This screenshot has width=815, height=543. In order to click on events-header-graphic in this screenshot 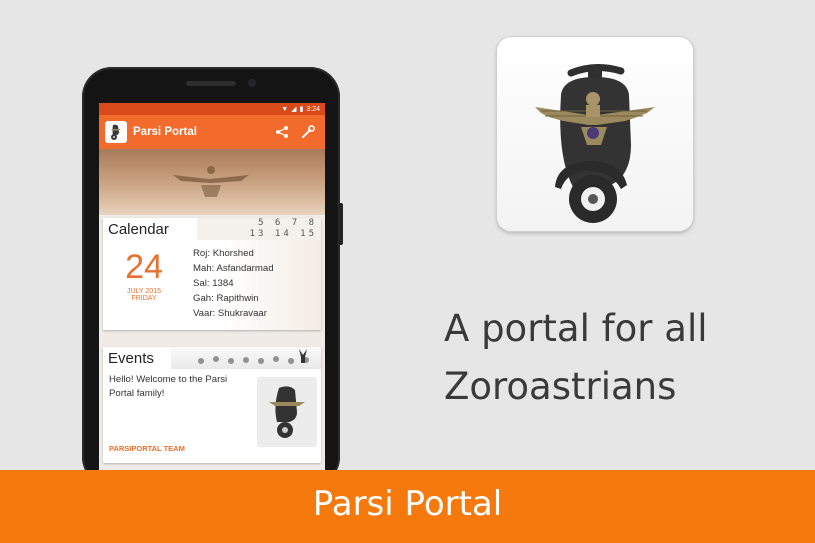, I will do `click(246, 358)`.